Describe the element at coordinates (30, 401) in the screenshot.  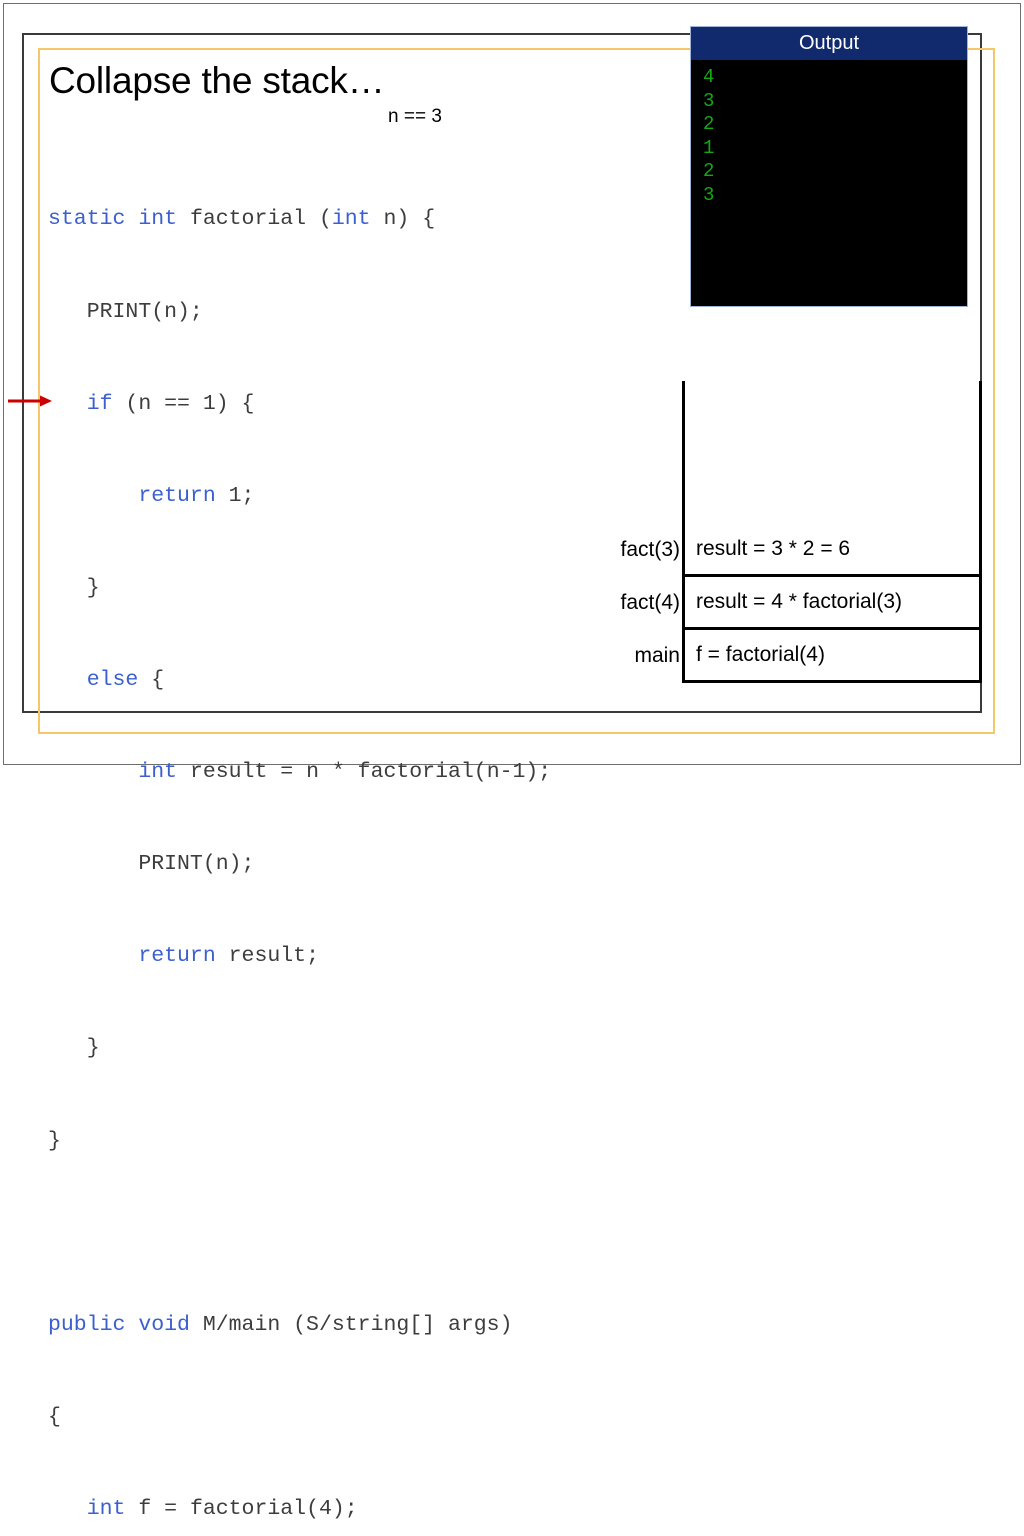
I see `execution-pointer-arrow-icon` at that location.